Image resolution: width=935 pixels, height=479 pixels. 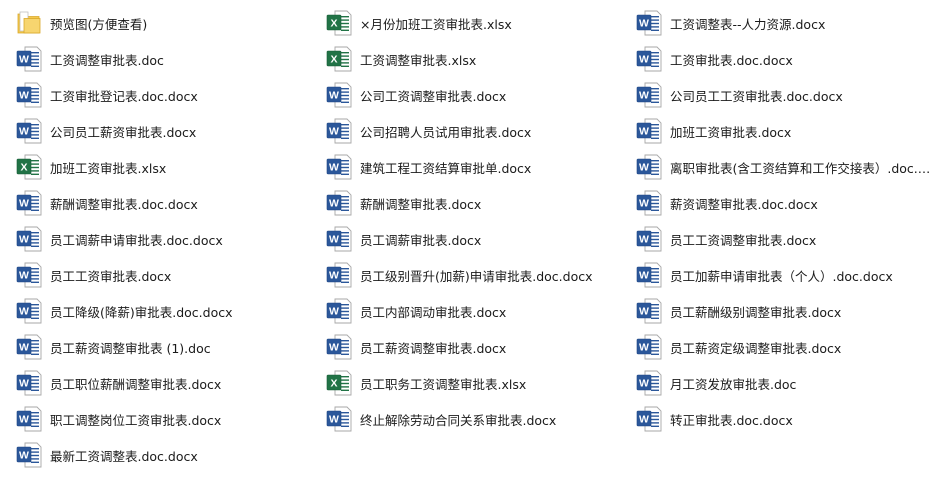 I want to click on file-name: 公司招聘人员试用审批表.docx, so click(x=446, y=132).